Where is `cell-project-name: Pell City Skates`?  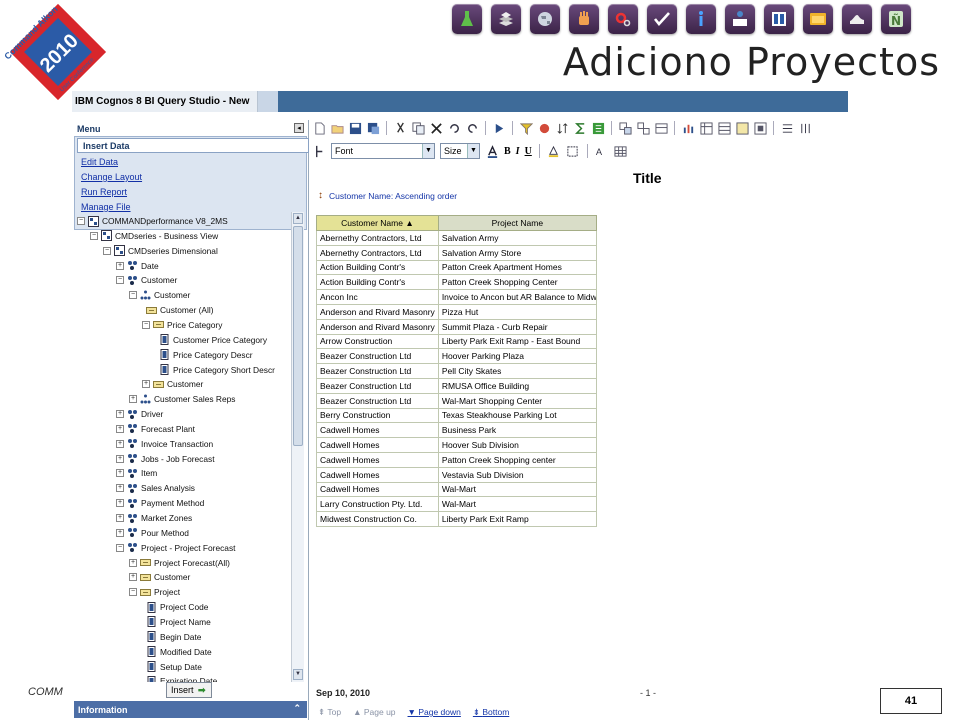 cell-project-name: Pell City Skates is located at coordinates (517, 371).